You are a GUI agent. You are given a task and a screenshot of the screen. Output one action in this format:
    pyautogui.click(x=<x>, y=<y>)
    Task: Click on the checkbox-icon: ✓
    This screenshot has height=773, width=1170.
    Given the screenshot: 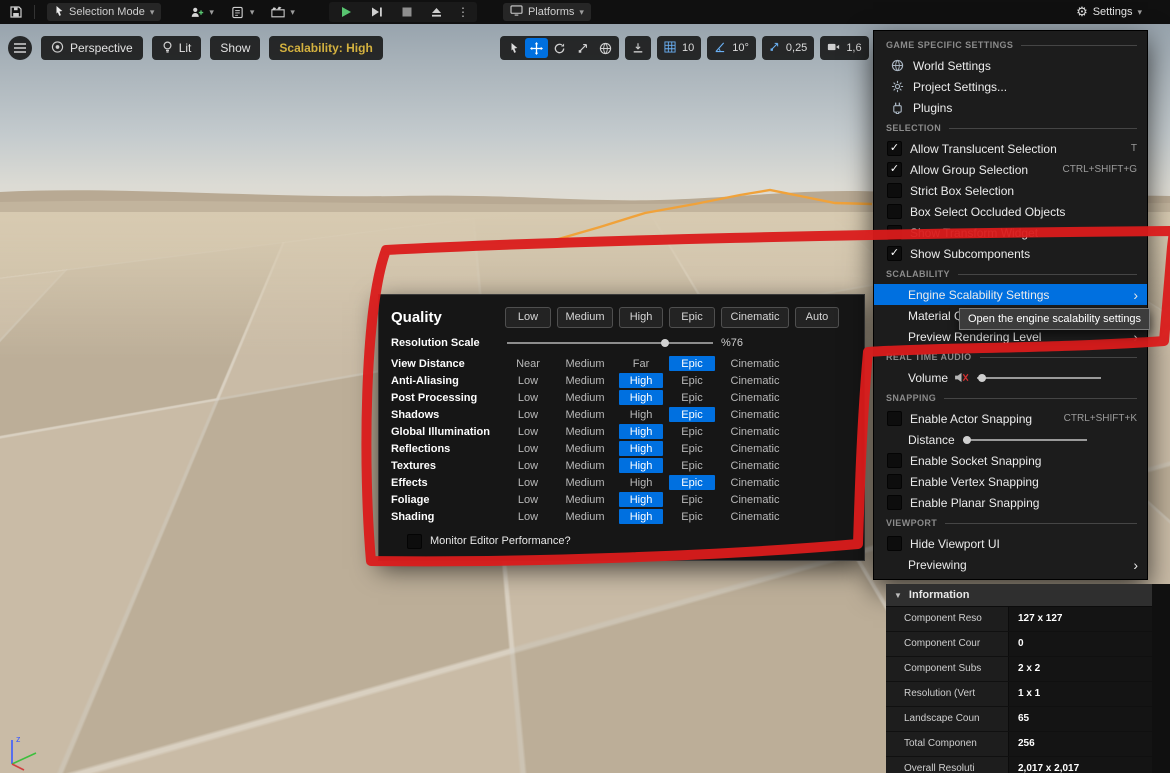 What is the action you would take?
    pyautogui.click(x=894, y=253)
    